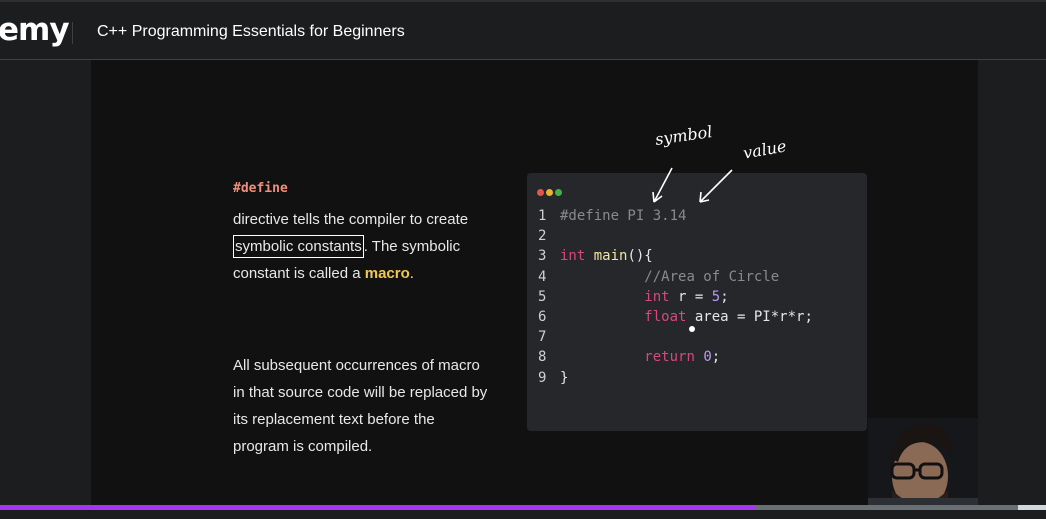 The height and width of the screenshot is (519, 1046). Describe the element at coordinates (411, 273) in the screenshot. I see `para1-text-3: .` at that location.